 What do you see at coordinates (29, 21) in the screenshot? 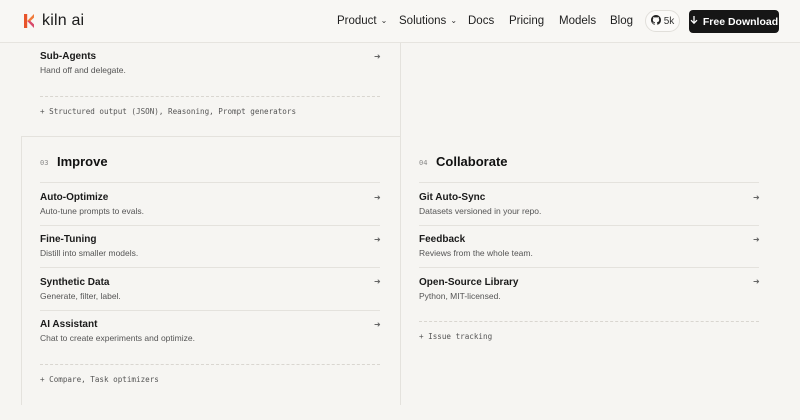
I see `kiln-logo-icon` at bounding box center [29, 21].